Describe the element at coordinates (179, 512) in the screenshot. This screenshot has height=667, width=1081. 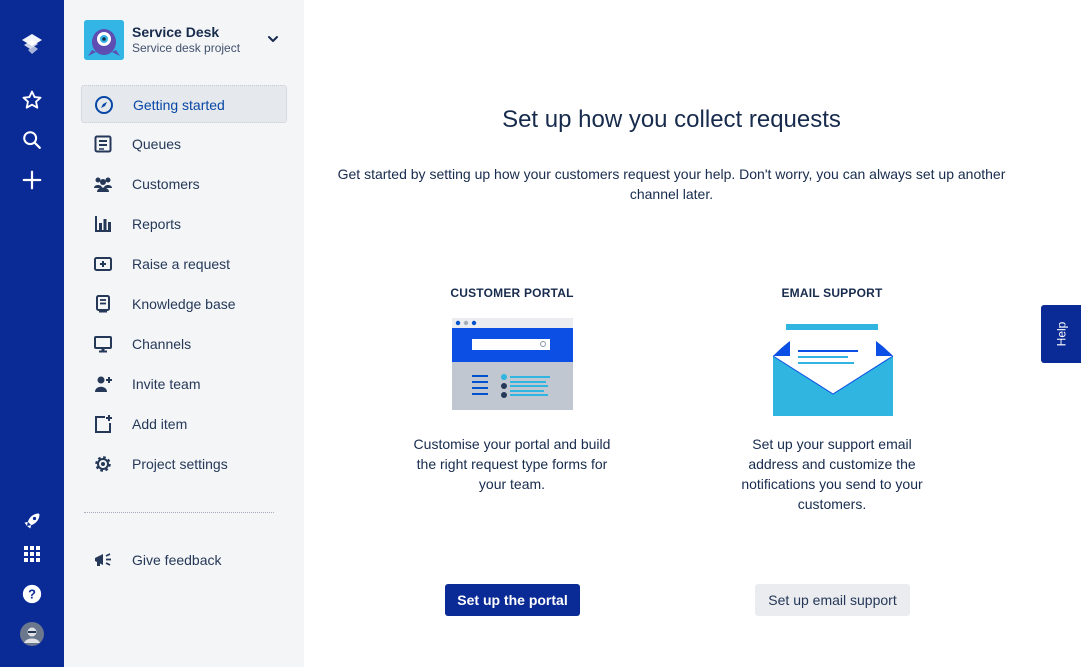
I see `sidebar-divider` at that location.